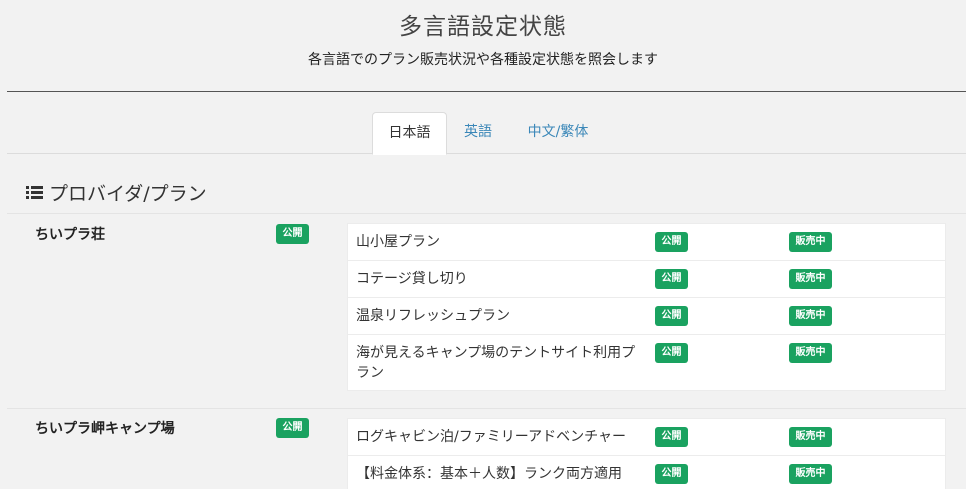 Image resolution: width=966 pixels, height=489 pixels. What do you see at coordinates (501, 474) in the screenshot?
I see `plan-name: 【料金体系：基本＋人数】ランク両方適用` at bounding box center [501, 474].